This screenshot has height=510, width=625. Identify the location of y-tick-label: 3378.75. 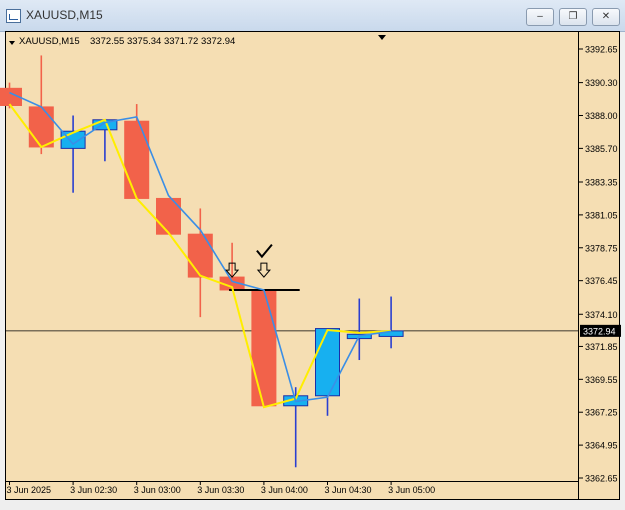
(601, 248).